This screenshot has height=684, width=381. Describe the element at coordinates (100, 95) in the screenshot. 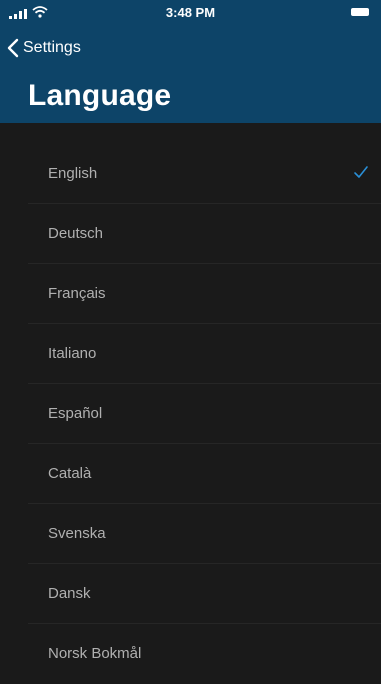

I see `page-title: Language` at that location.